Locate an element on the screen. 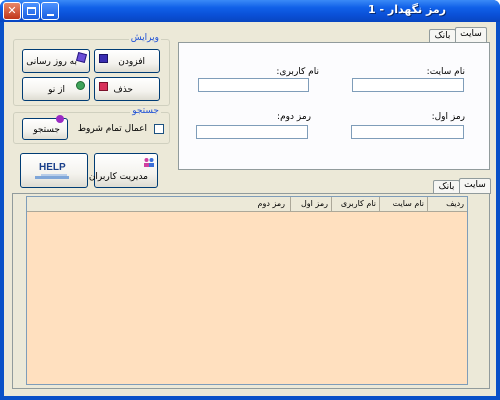  new-button: از نو is located at coordinates (56, 89).